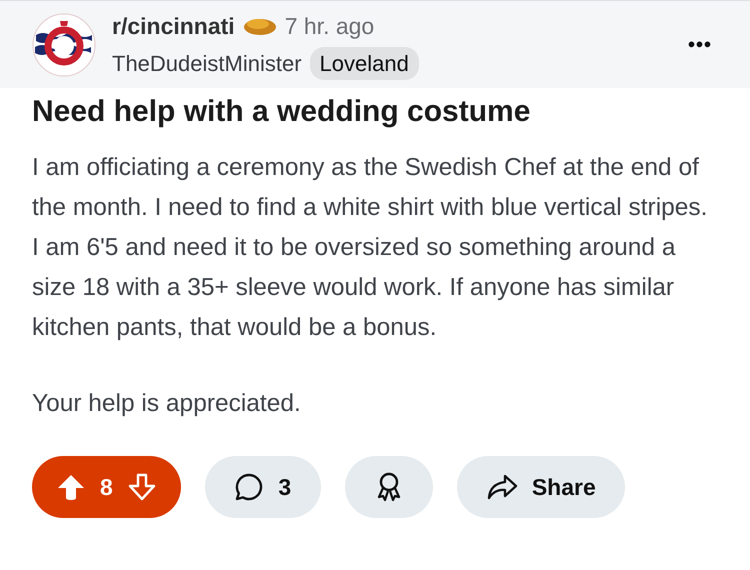 The width and height of the screenshot is (750, 570). Describe the element at coordinates (502, 487) in the screenshot. I see `share-icon` at that location.